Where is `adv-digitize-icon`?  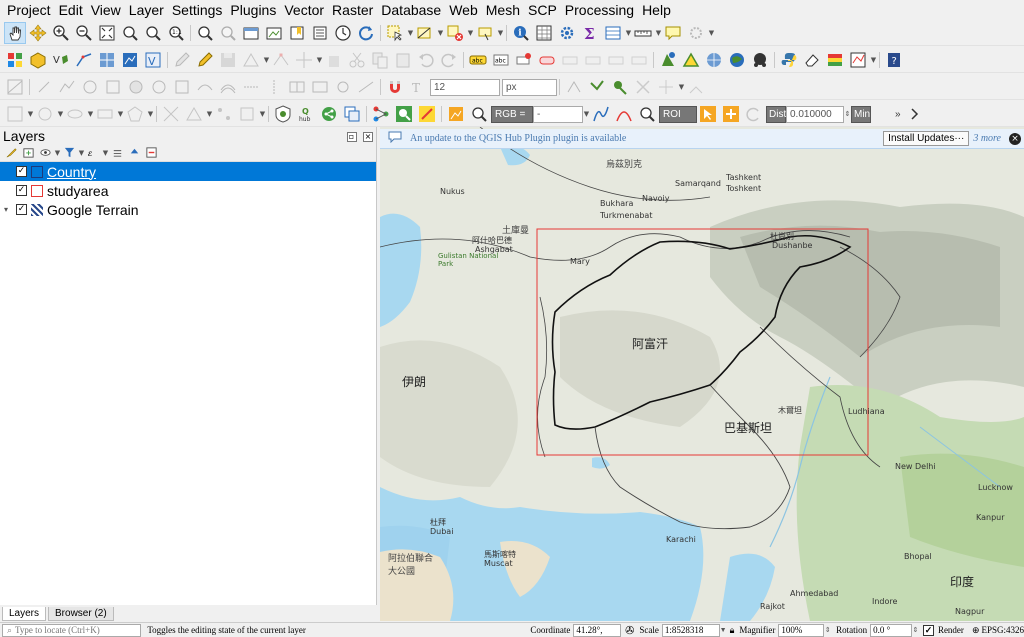
adv-digitize-icon is located at coordinates (15, 87).